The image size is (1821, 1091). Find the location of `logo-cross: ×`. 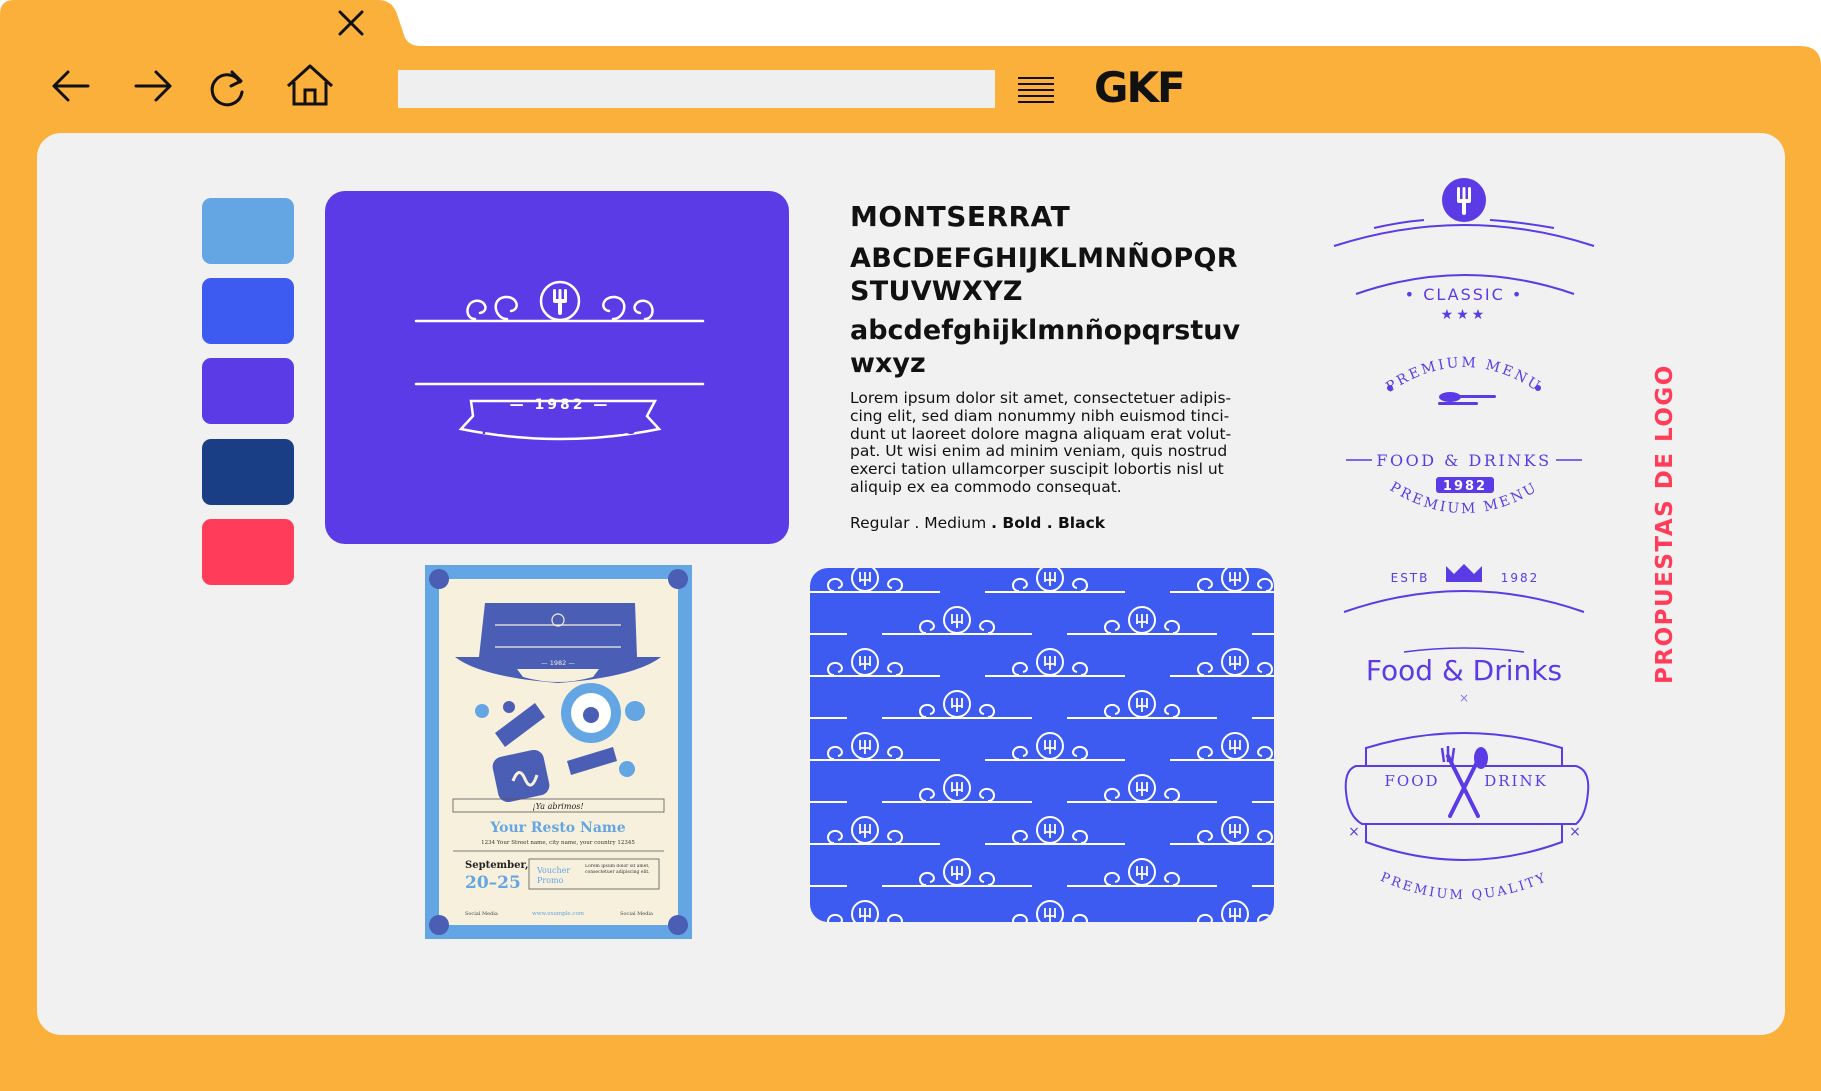

logo-cross: × is located at coordinates (1464, 698).